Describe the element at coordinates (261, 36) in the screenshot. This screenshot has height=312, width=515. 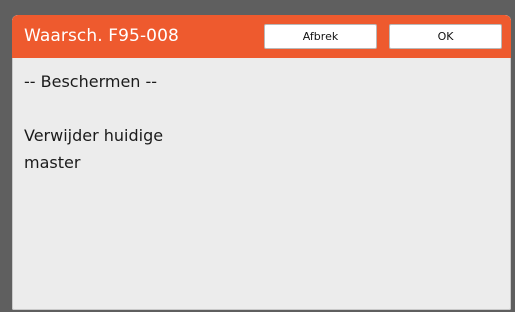
I see `dialog-titlebar: Waarsch. F95-008 Afbrek OK` at that location.